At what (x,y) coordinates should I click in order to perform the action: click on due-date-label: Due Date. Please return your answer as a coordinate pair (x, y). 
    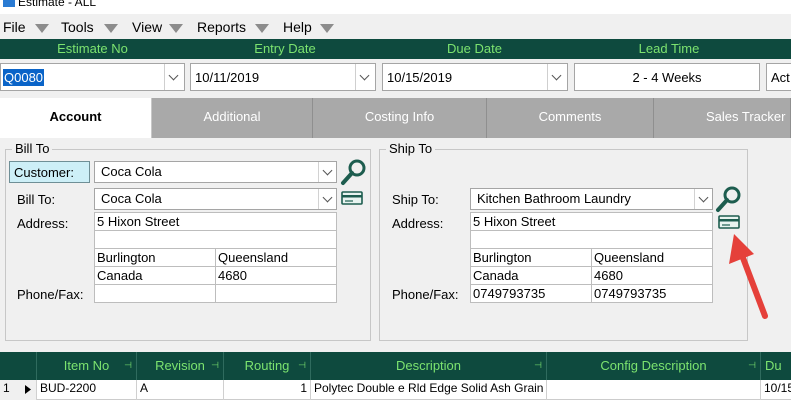
    Looking at the image, I should click on (474, 48).